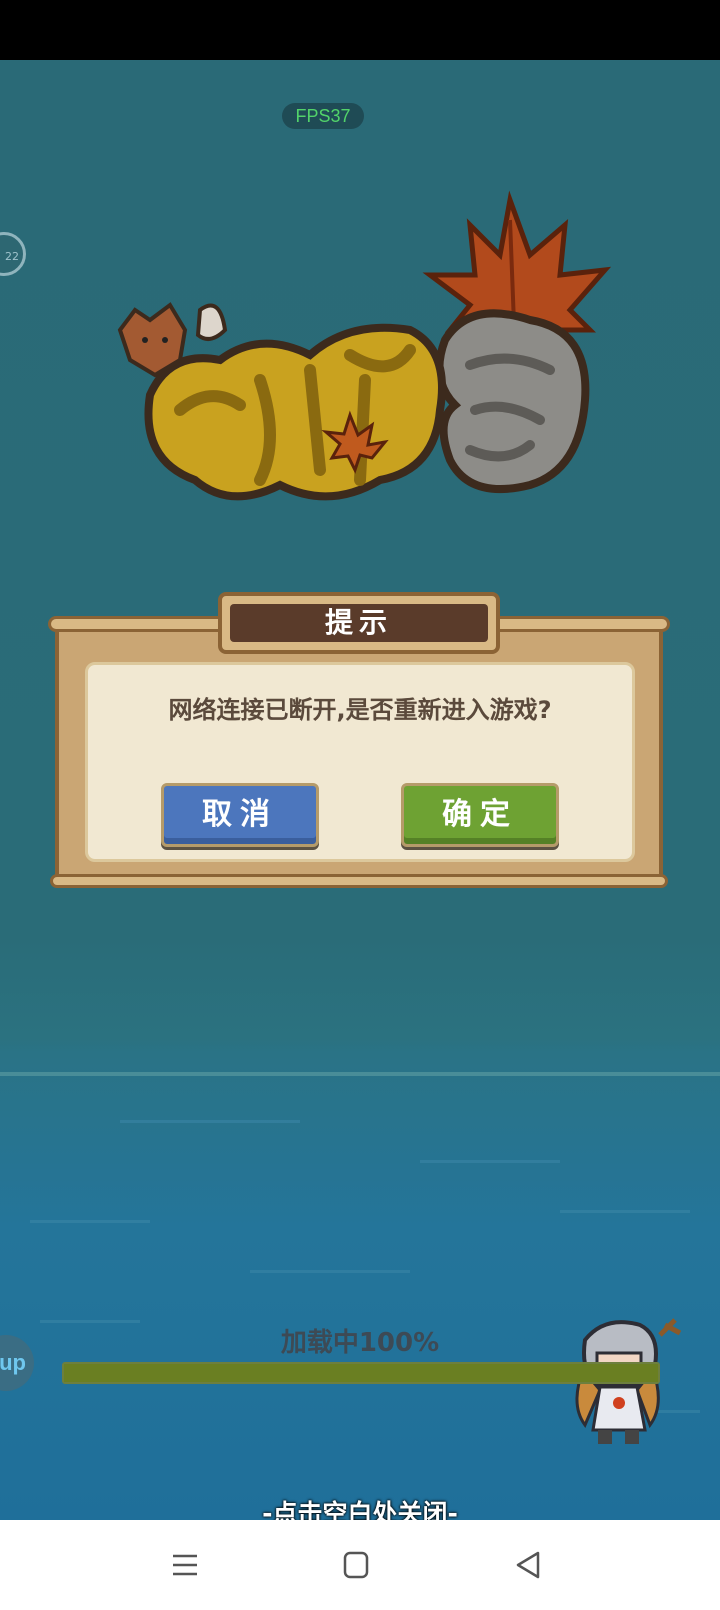  I want to click on loading-progress-bar, so click(361, 1373).